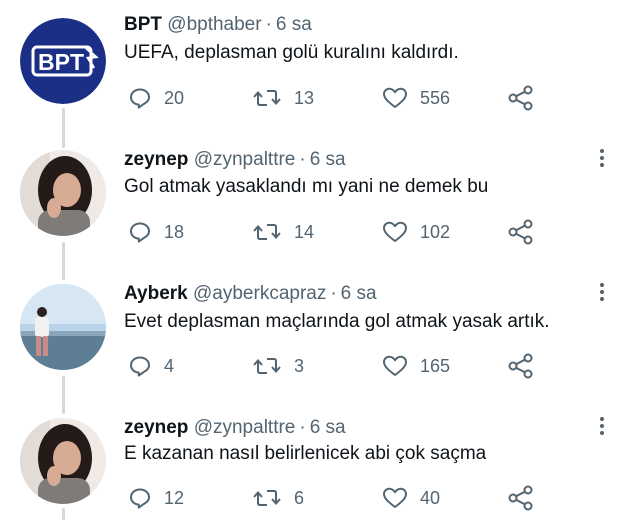 The height and width of the screenshot is (520, 635). I want to click on retweet-button: 14, so click(283, 232).